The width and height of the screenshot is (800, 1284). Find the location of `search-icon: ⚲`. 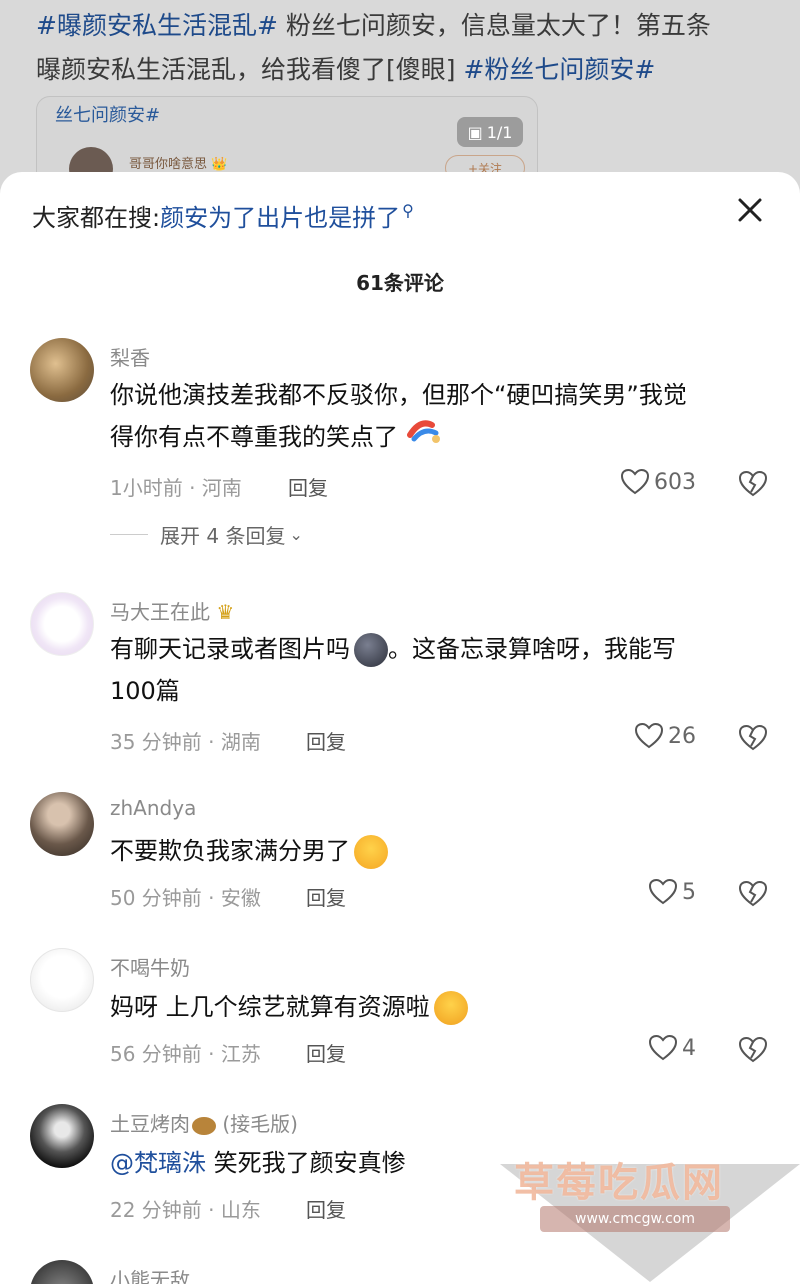

search-icon: ⚲ is located at coordinates (408, 210).